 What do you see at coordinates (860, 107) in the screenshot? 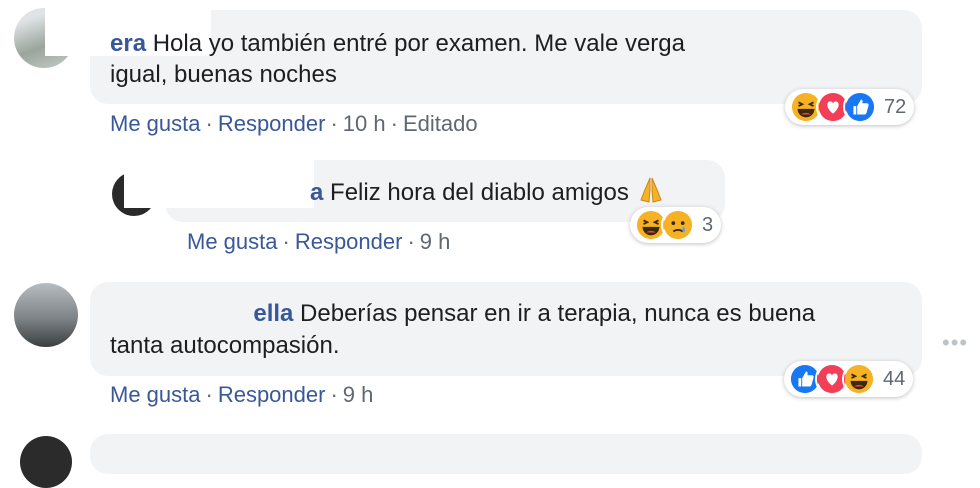
I see `like-reaction-icon` at bounding box center [860, 107].